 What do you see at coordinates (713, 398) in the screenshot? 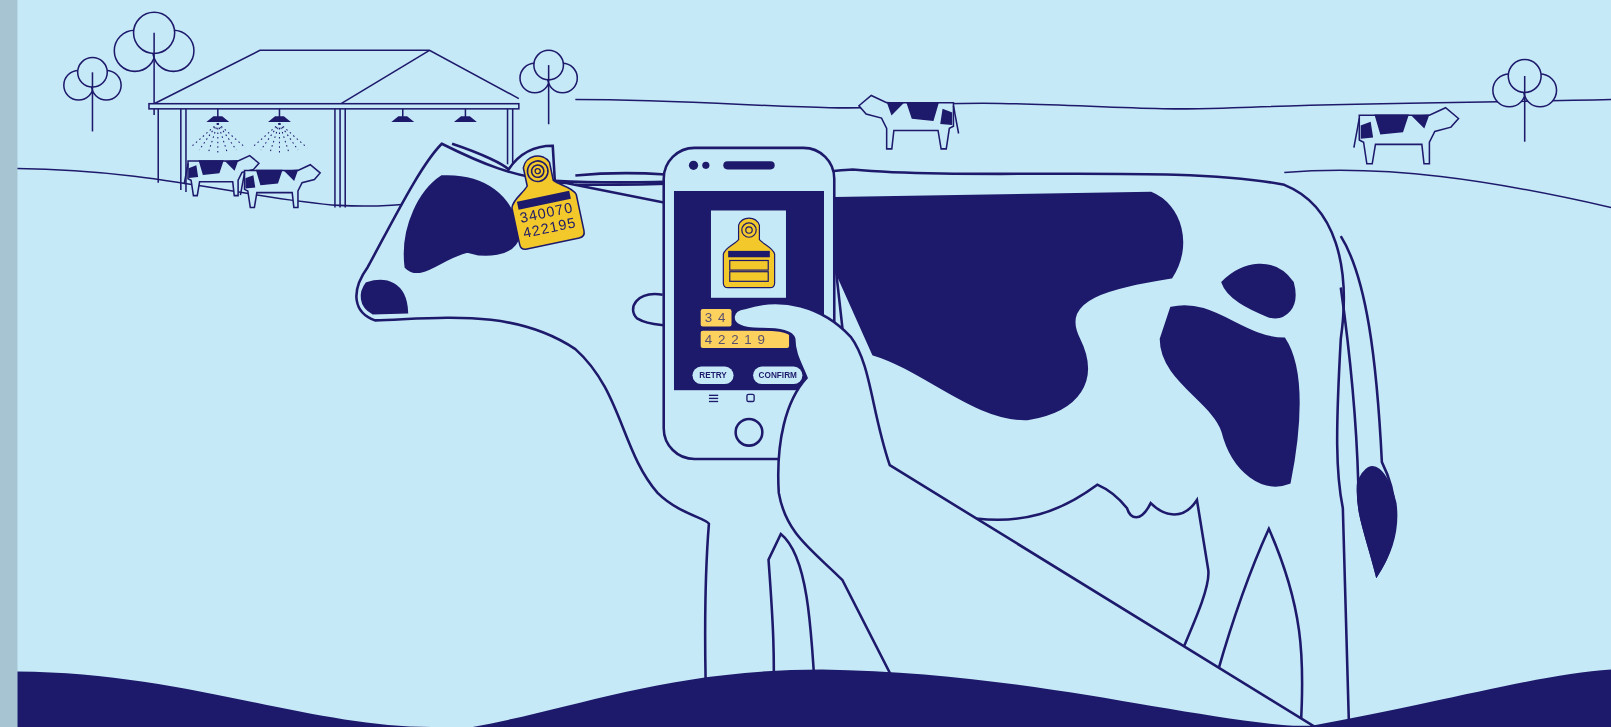
I see `menu-icon` at bounding box center [713, 398].